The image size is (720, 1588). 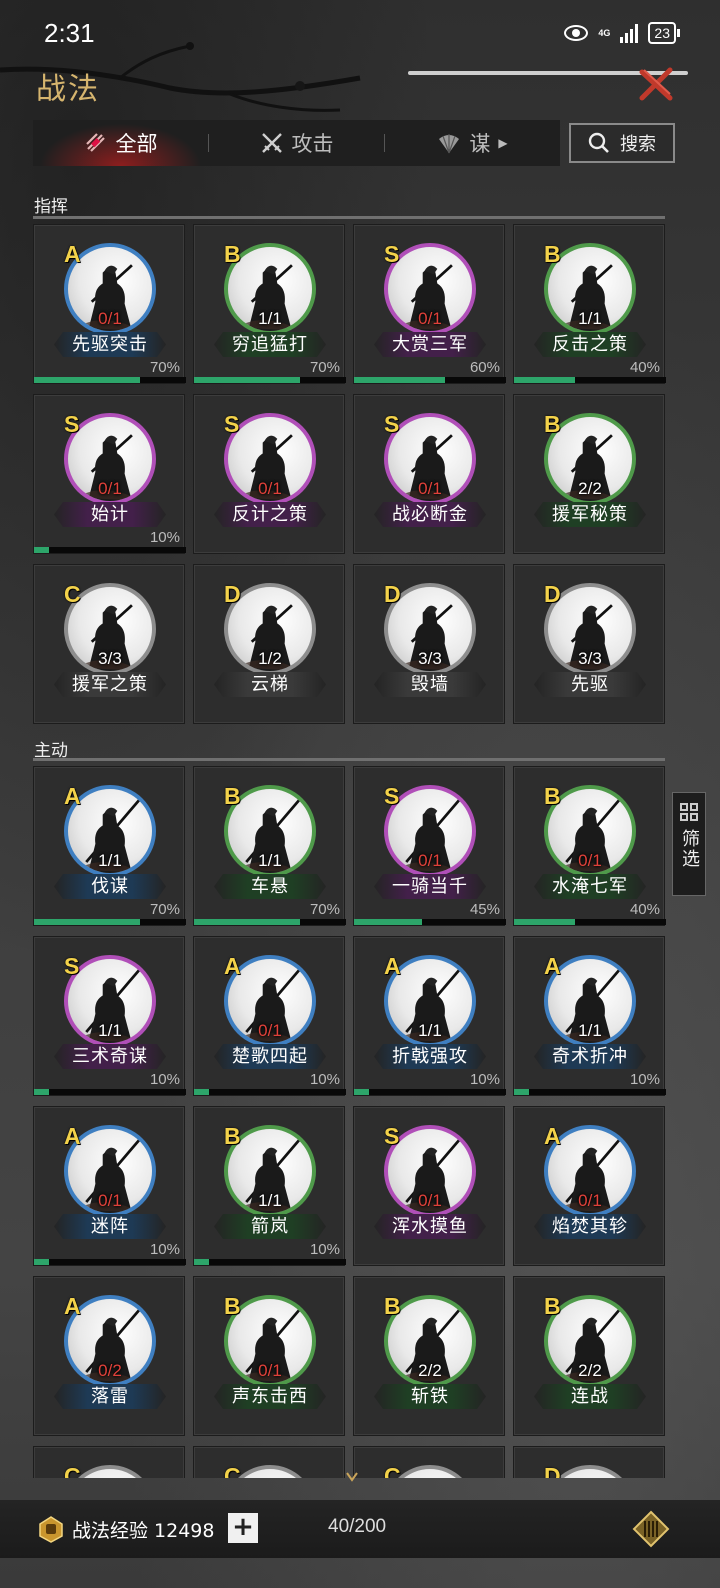 What do you see at coordinates (109, 304) in the screenshot?
I see `tactic-card: A 0/1 先驱突击 70%` at bounding box center [109, 304].